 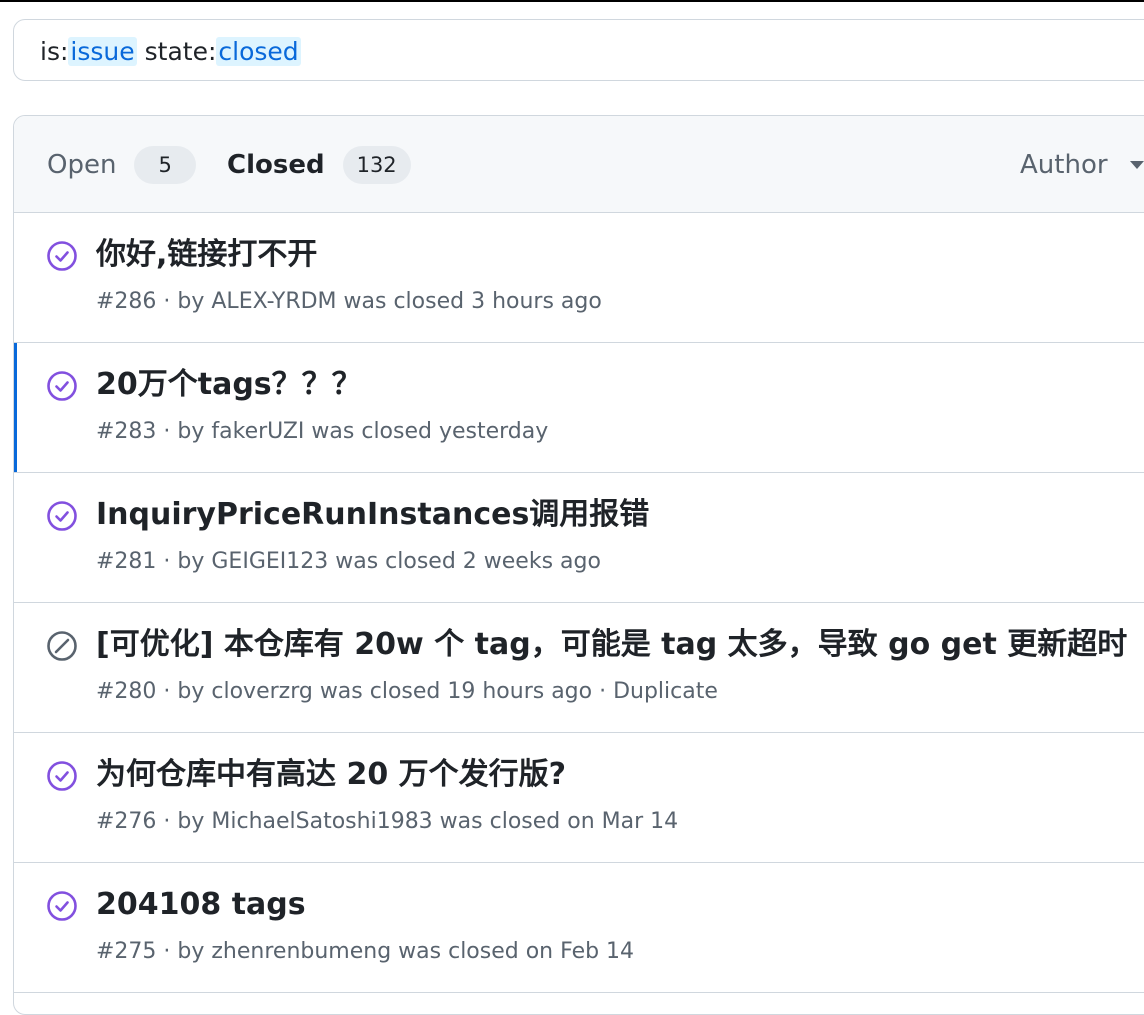 What do you see at coordinates (258, 51) in the screenshot?
I see `search-value-closed: closed` at bounding box center [258, 51].